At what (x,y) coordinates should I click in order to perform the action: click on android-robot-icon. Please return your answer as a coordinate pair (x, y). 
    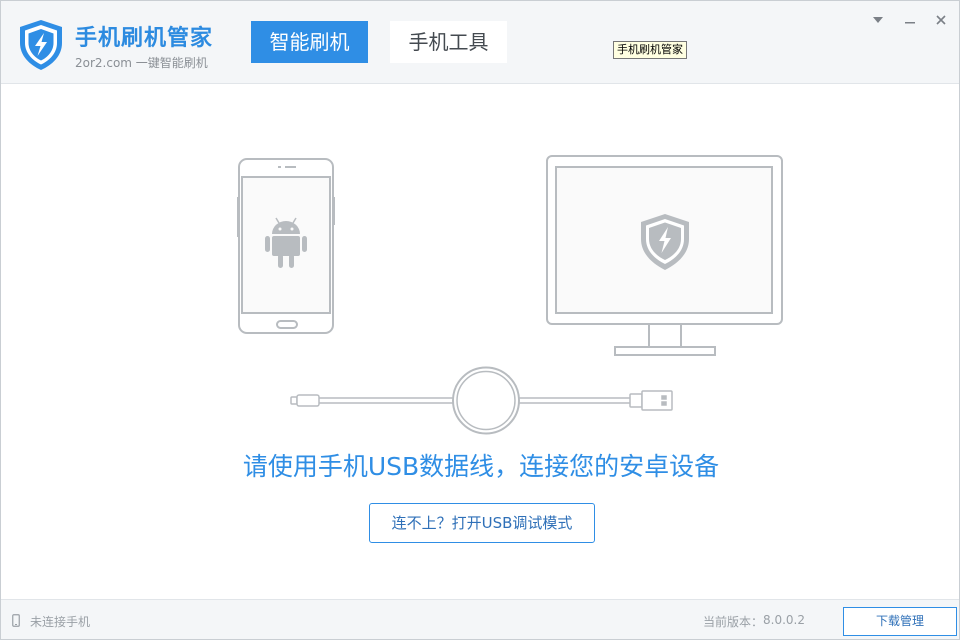
    Looking at the image, I should click on (286, 242).